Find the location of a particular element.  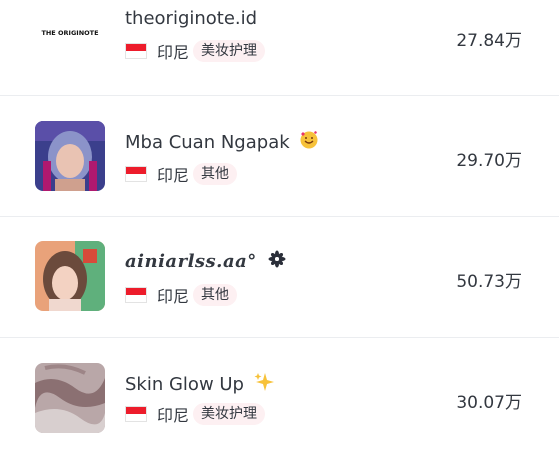

avatar-logo-text: THE ORIGINOTE is located at coordinates (69, 33).